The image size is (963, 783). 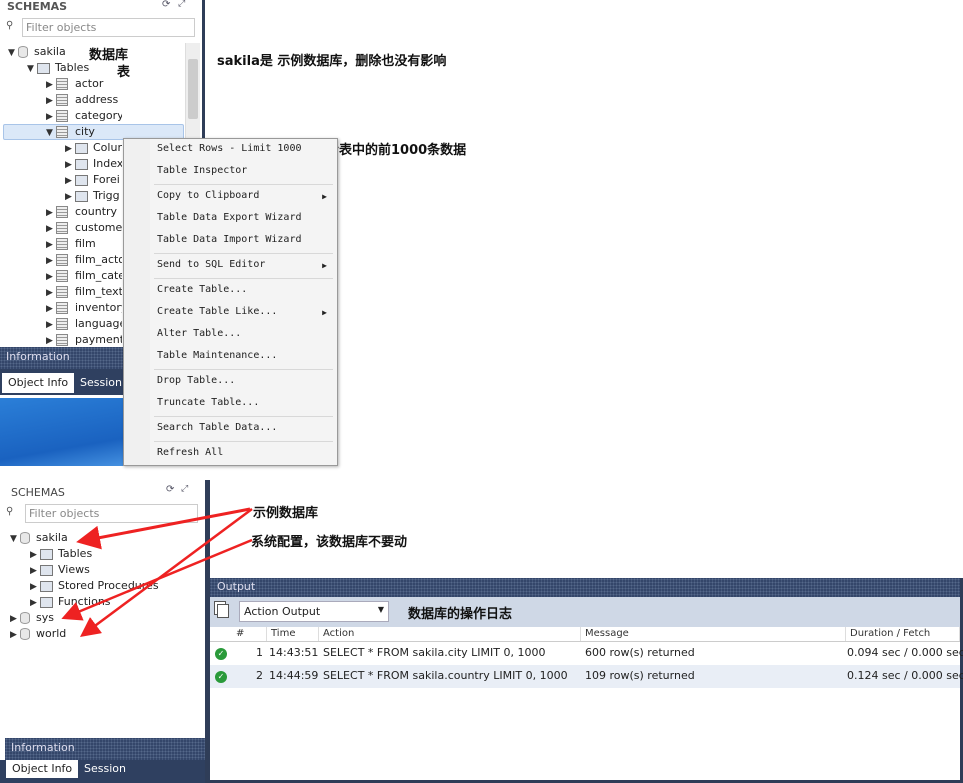 I want to click on cell-action: SELECT * FROM sakila.city LIMIT 0, 1000, so click(x=434, y=652).